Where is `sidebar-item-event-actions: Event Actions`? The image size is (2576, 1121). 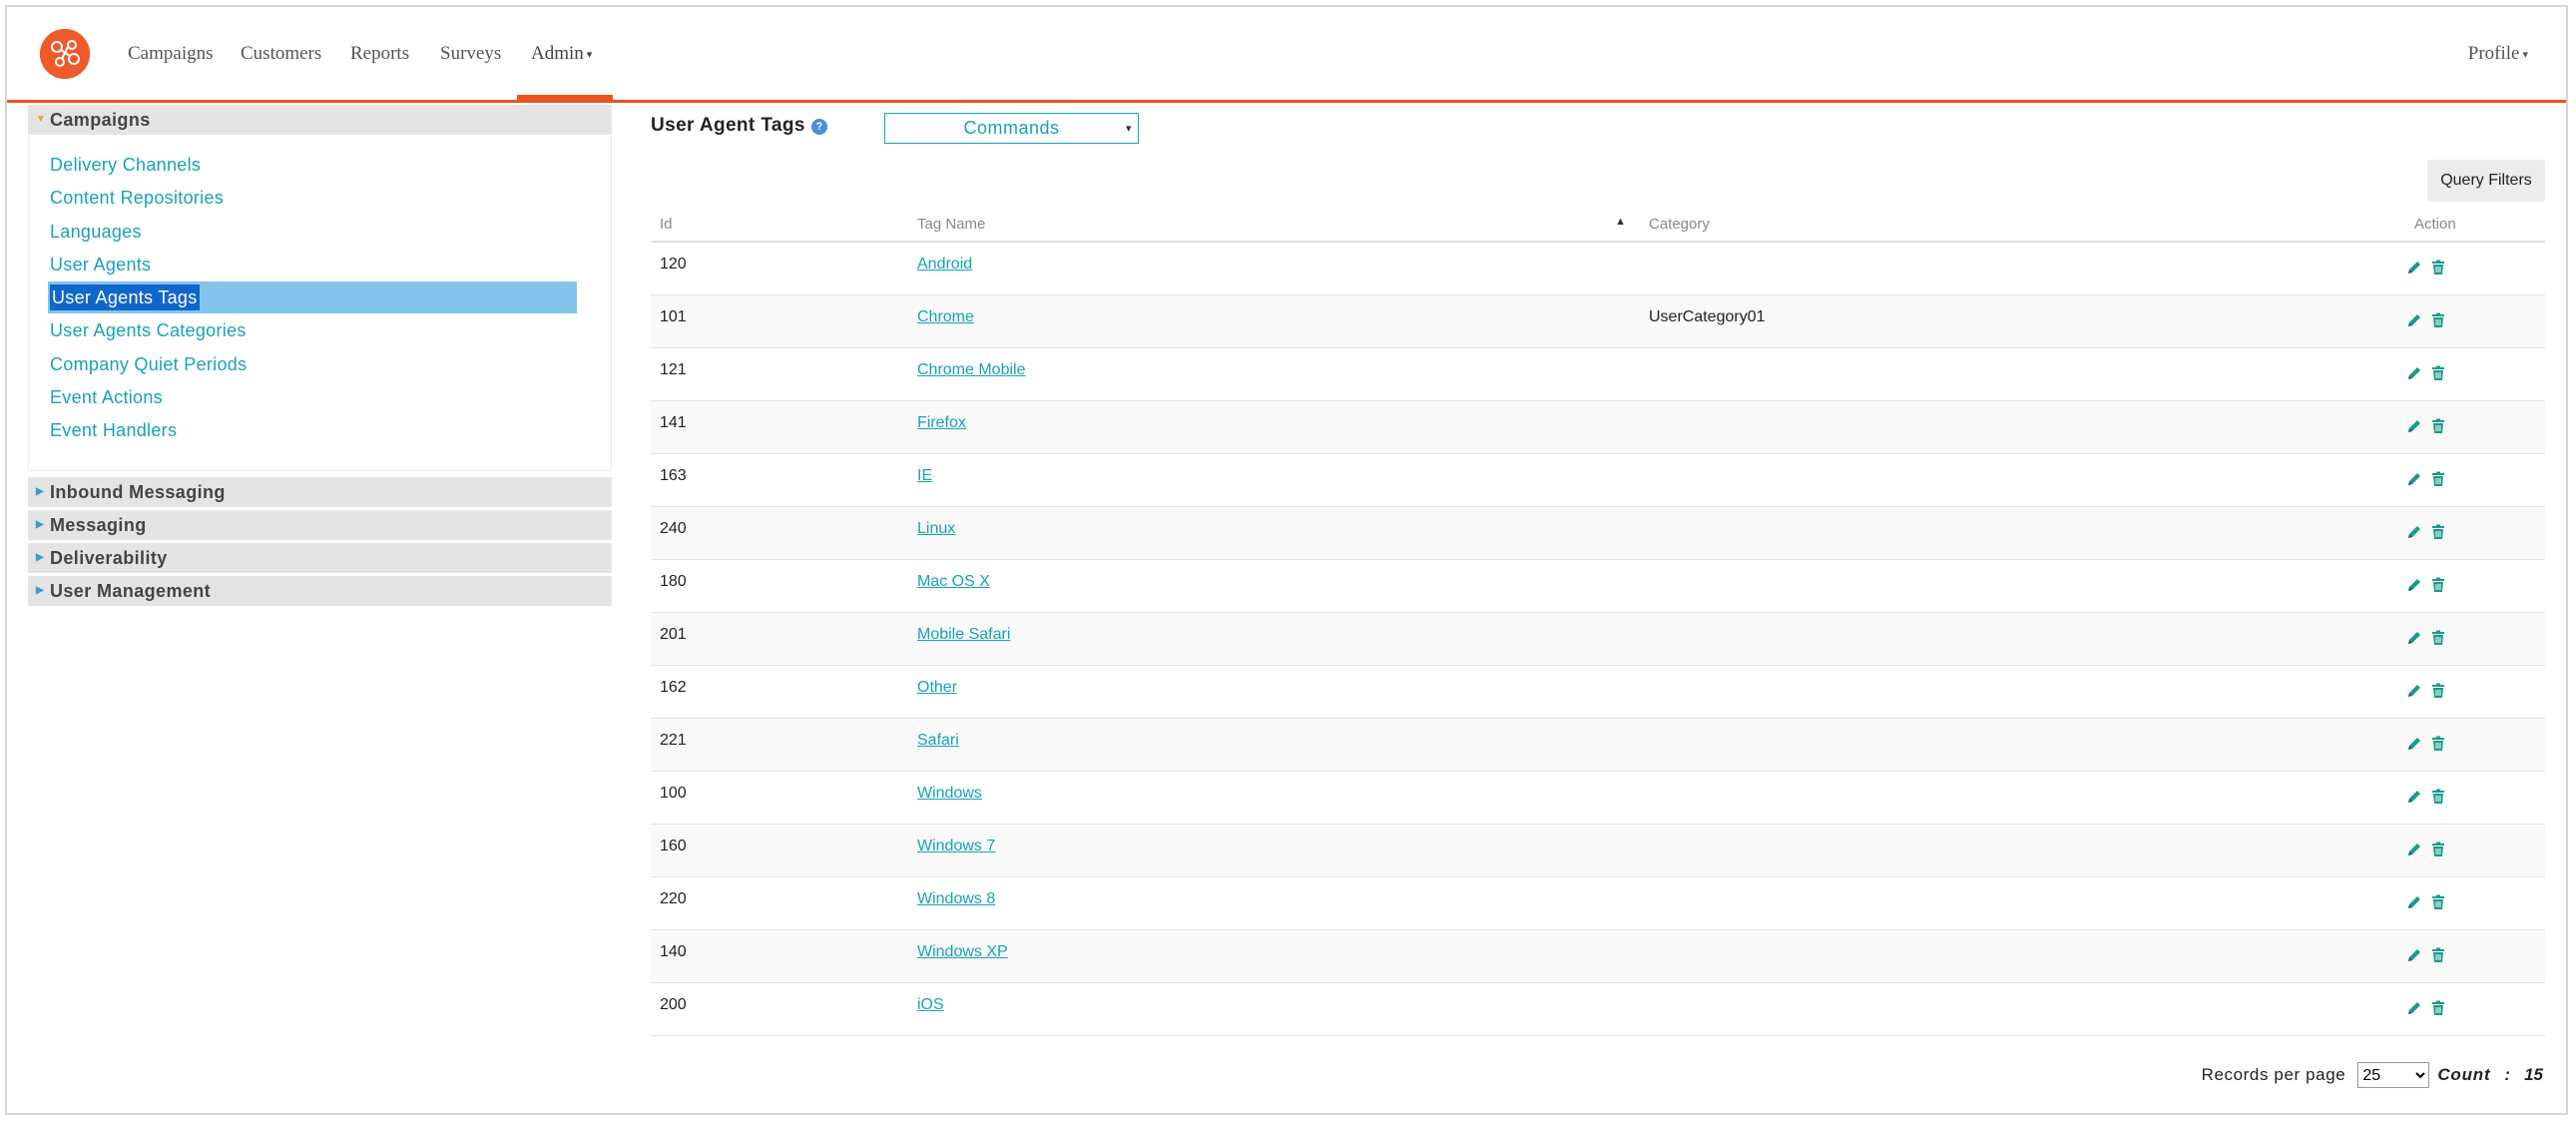 sidebar-item-event-actions: Event Actions is located at coordinates (107, 398).